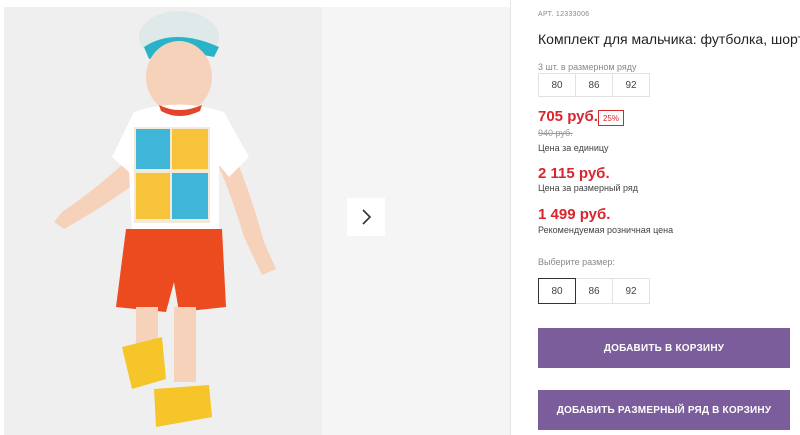 The width and height of the screenshot is (800, 435). I want to click on discount-badge: 25%, so click(611, 118).